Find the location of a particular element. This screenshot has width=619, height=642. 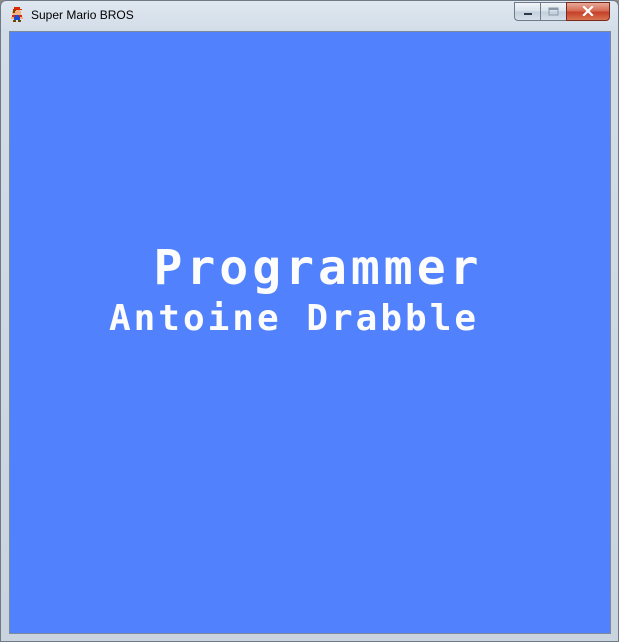

mario-sprite-icon is located at coordinates (17, 15).